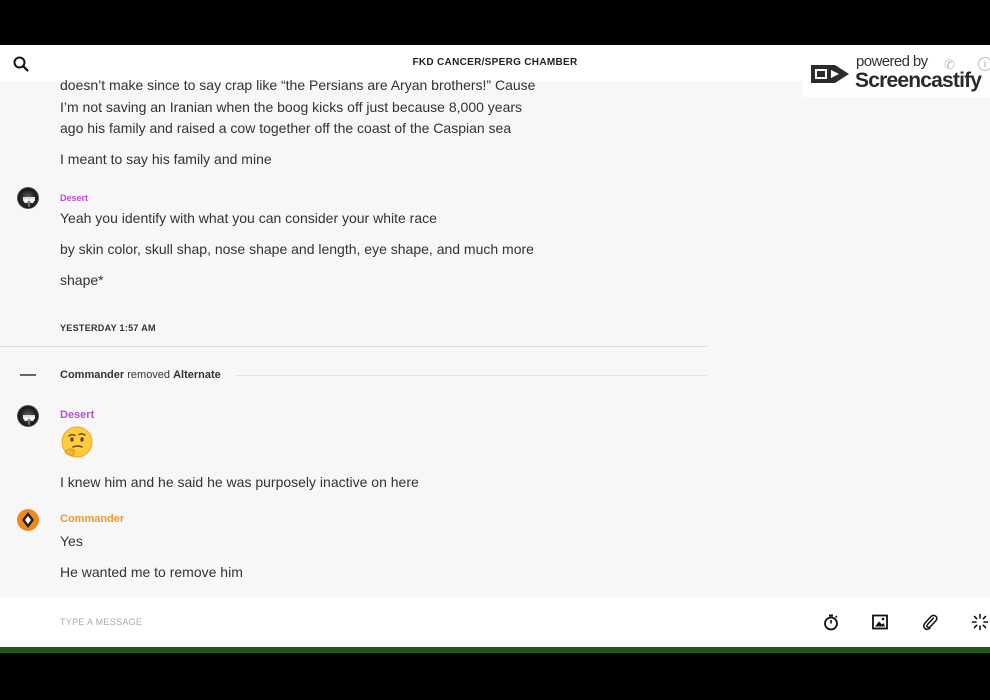 The height and width of the screenshot is (700, 990). What do you see at coordinates (495, 22) in the screenshot?
I see `top-letterbox` at bounding box center [495, 22].